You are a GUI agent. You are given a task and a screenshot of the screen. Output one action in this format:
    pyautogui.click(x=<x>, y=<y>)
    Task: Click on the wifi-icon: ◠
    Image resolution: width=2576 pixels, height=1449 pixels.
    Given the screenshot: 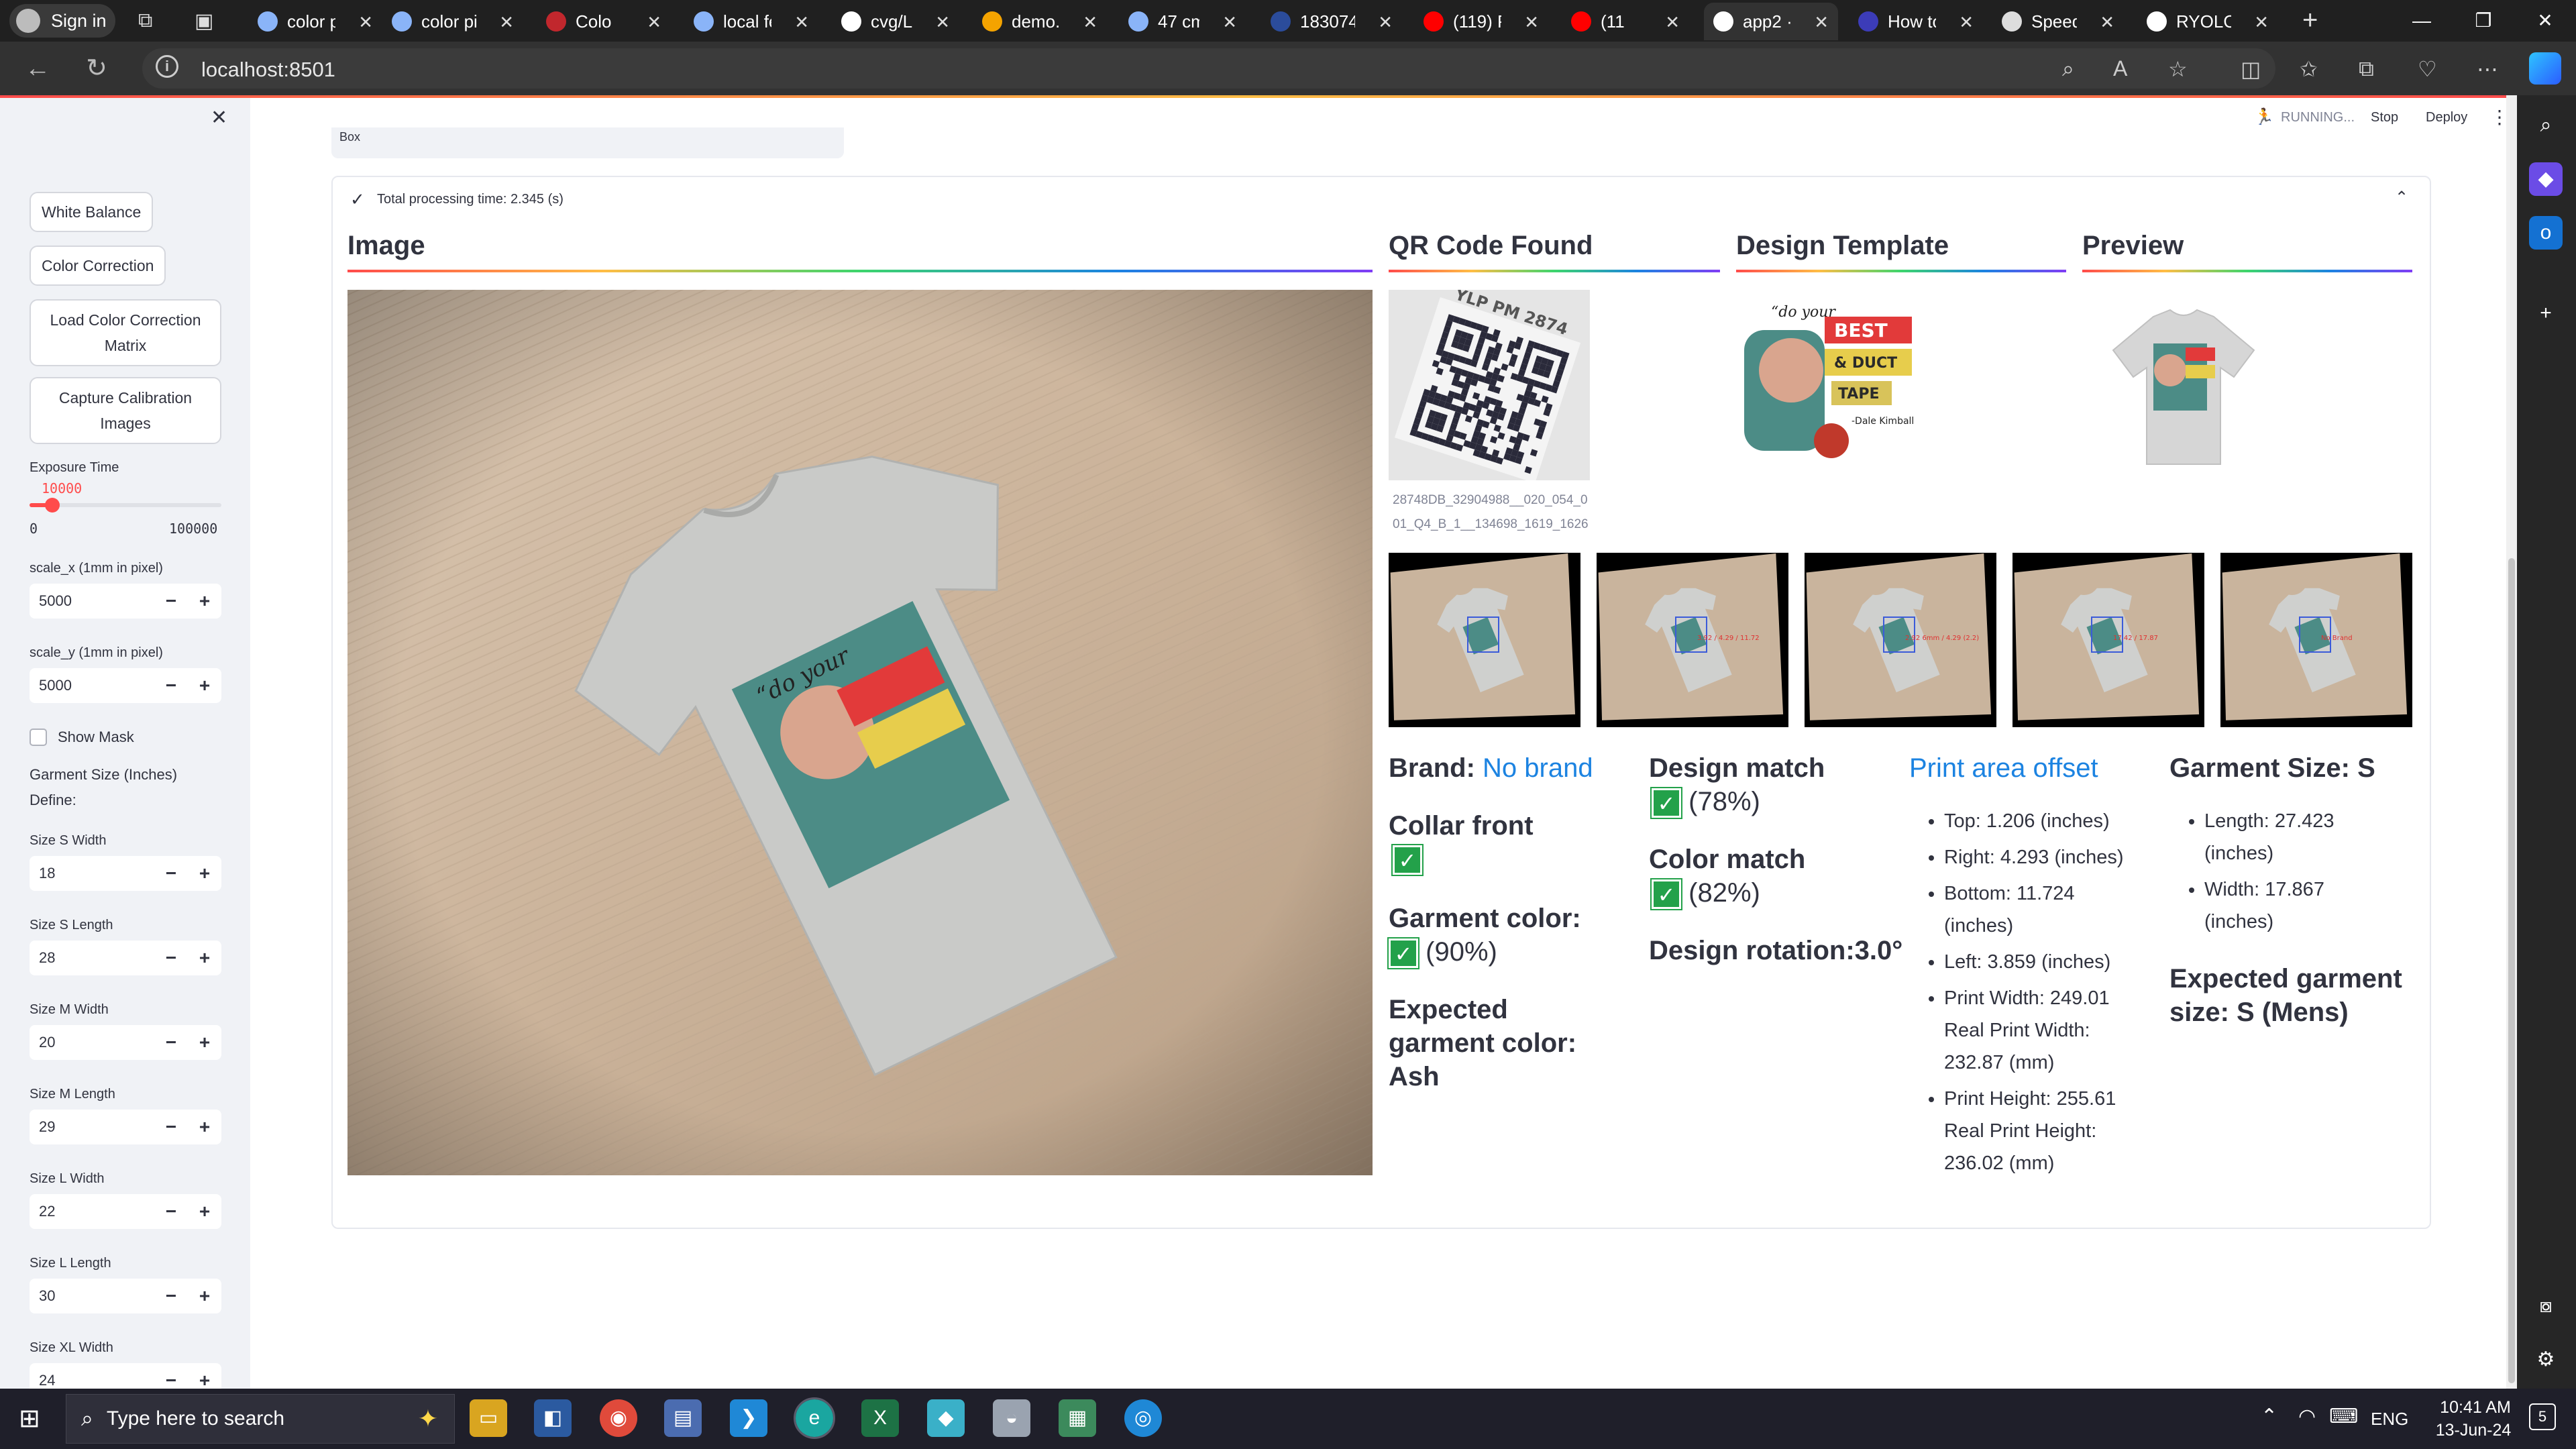 What is the action you would take?
    pyautogui.click(x=2307, y=1416)
    